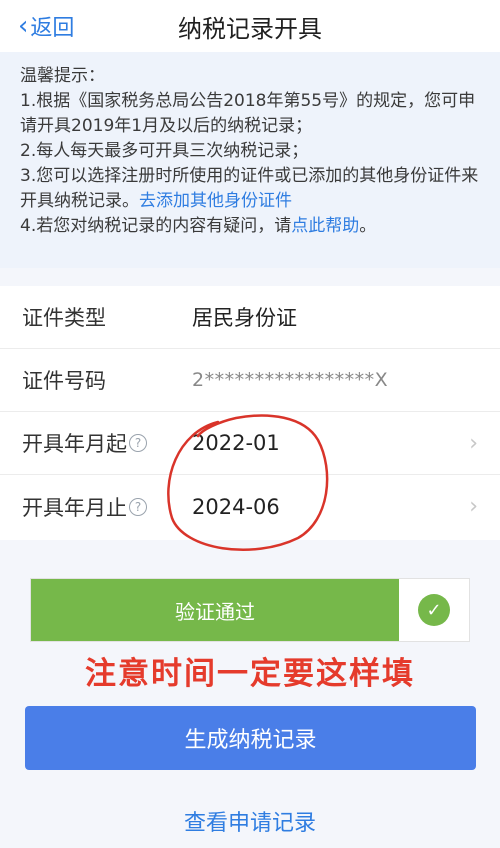 The image size is (500, 848). What do you see at coordinates (250, 674) in the screenshot?
I see `handwritten-notice: 注意时间一定要这样填` at bounding box center [250, 674].